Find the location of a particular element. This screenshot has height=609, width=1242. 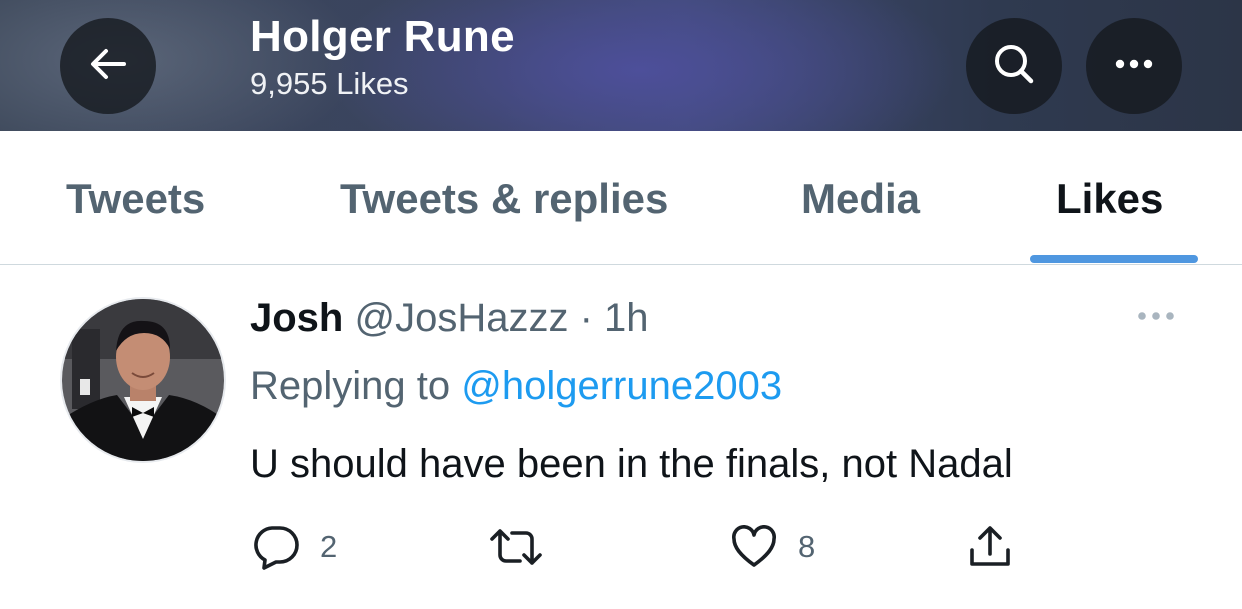

search-icon is located at coordinates (1014, 66).